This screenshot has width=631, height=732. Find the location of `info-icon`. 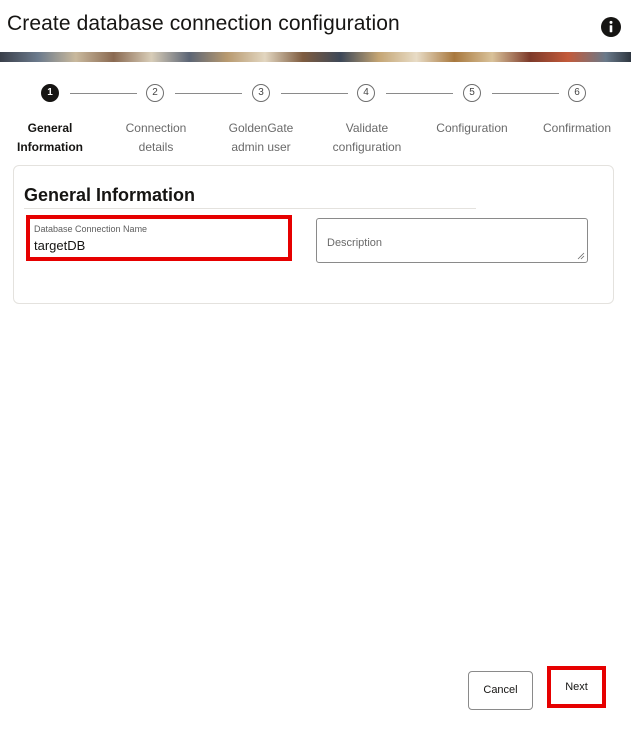

info-icon is located at coordinates (611, 27).